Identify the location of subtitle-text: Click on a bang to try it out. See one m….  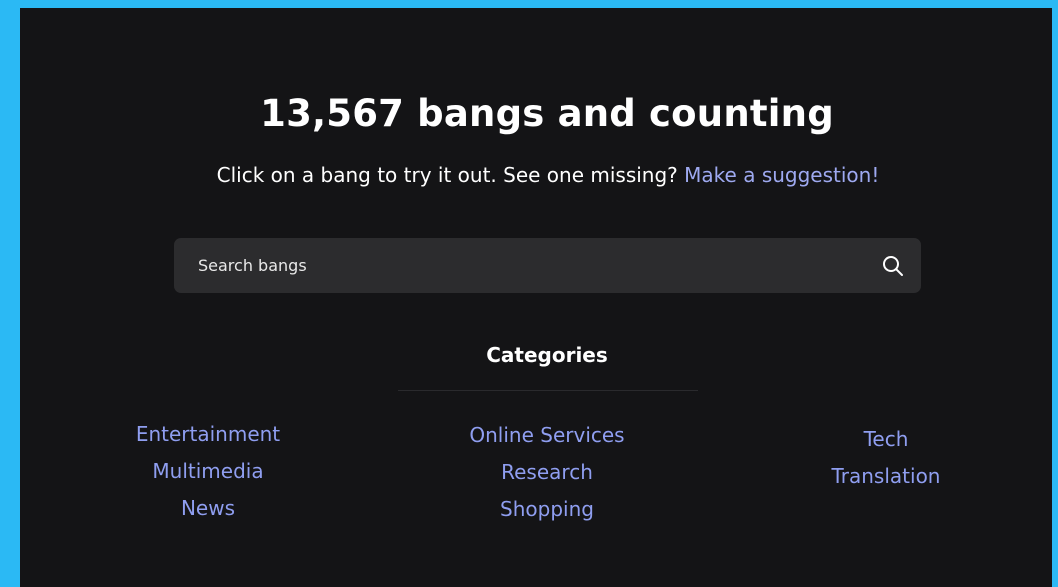
(450, 175).